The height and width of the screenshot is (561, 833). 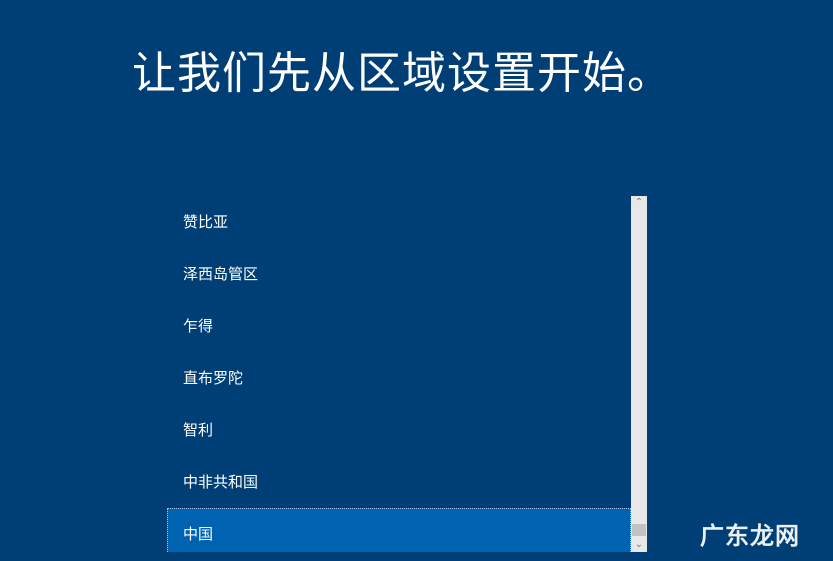 What do you see at coordinates (639, 374) in the screenshot?
I see `region-list-scrollbar: ⌃ ⌄` at bounding box center [639, 374].